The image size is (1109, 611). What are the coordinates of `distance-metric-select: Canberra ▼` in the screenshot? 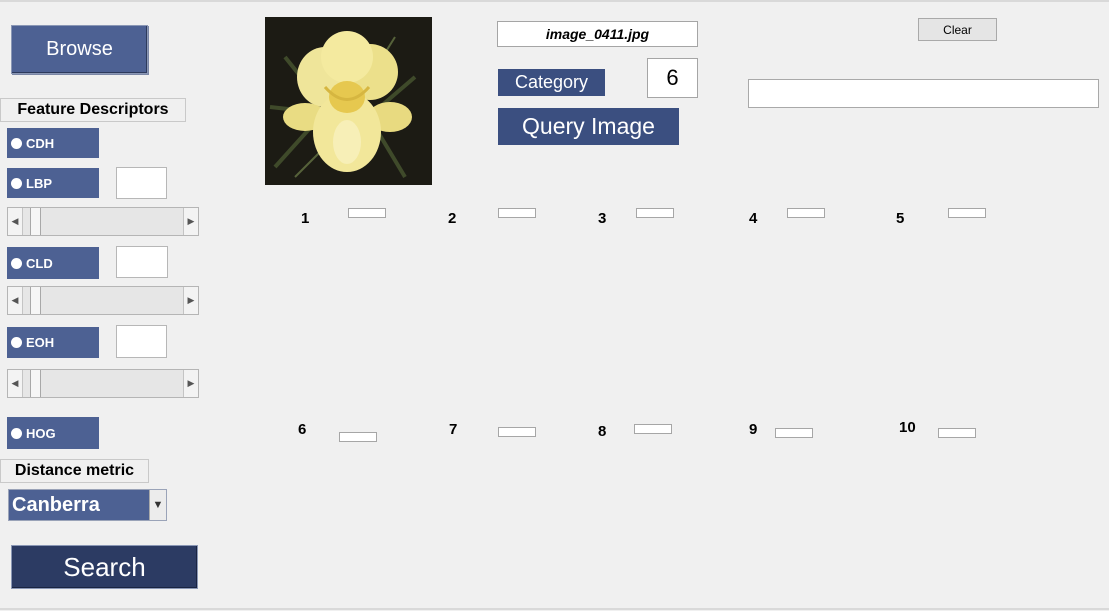 It's located at (87, 505).